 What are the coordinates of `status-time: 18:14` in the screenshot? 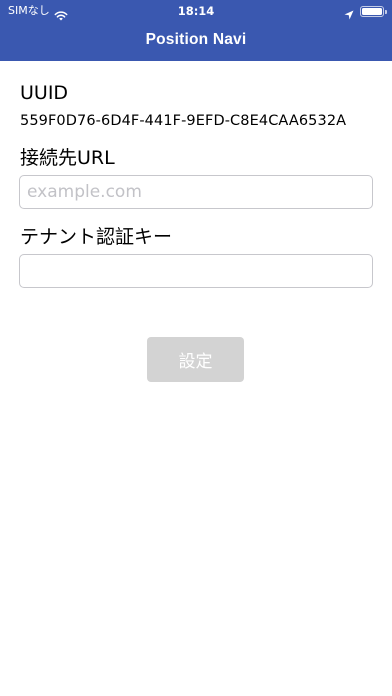 It's located at (196, 11).